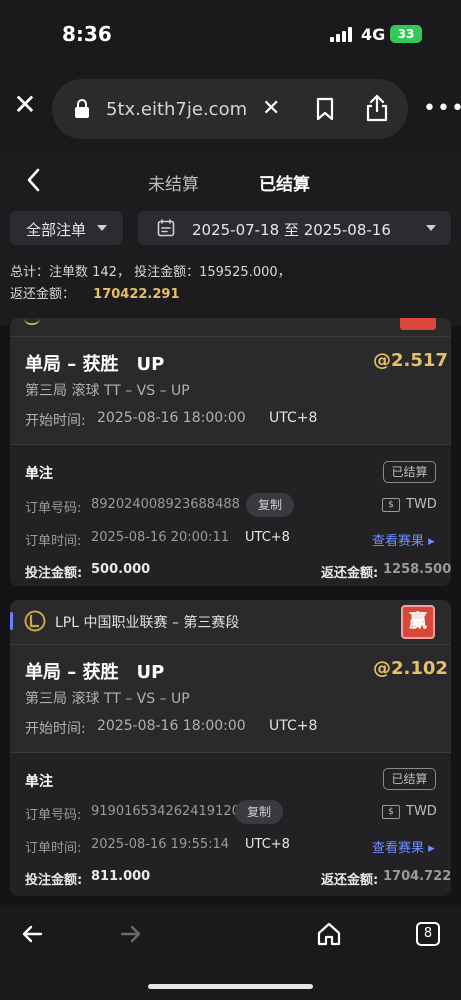  What do you see at coordinates (442, 108) in the screenshot?
I see `more-icon: •••` at bounding box center [442, 108].